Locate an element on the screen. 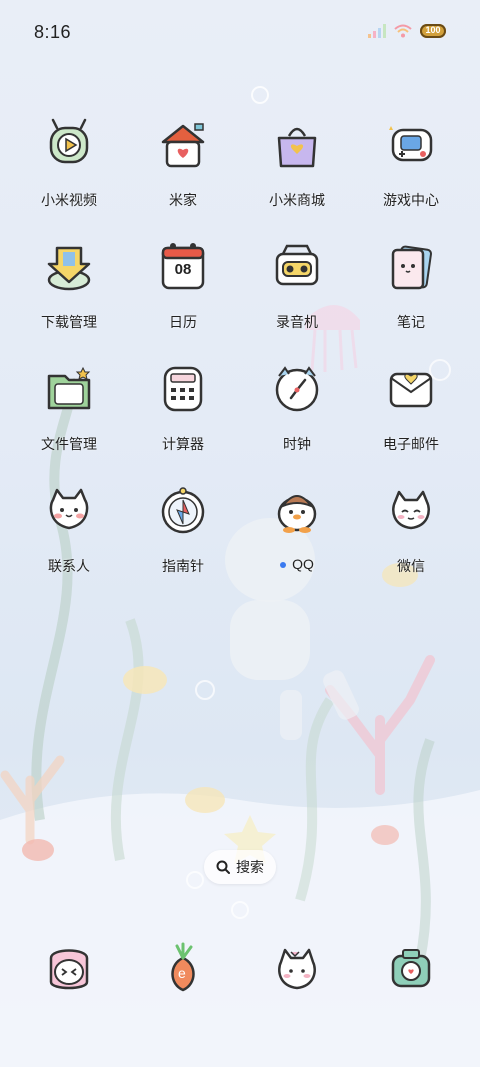  app-label: 录音机 is located at coordinates (297, 322).